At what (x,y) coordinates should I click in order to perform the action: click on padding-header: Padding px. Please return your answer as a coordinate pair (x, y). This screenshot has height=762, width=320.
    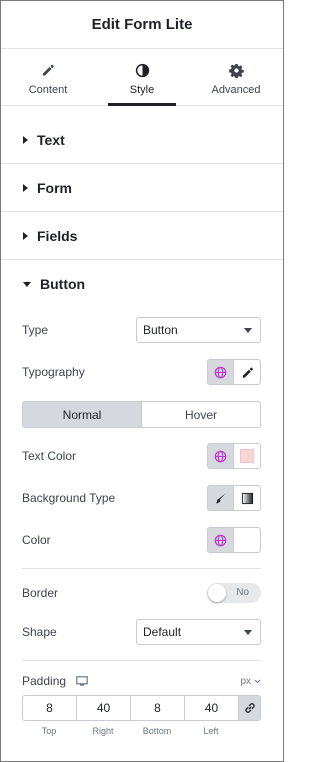
    Looking at the image, I should click on (142, 681).